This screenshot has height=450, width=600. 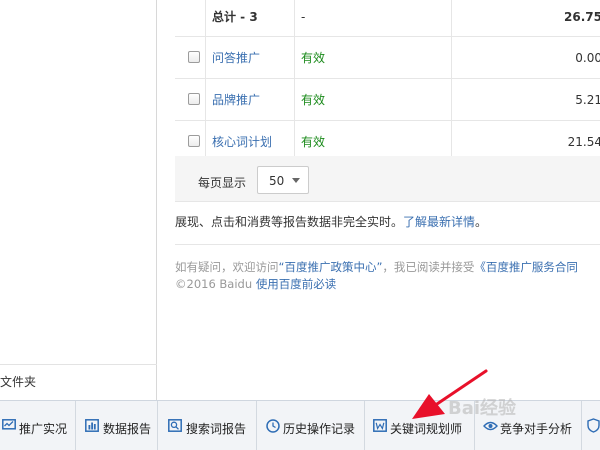 What do you see at coordinates (387, 244) in the screenshot?
I see `divider` at bounding box center [387, 244].